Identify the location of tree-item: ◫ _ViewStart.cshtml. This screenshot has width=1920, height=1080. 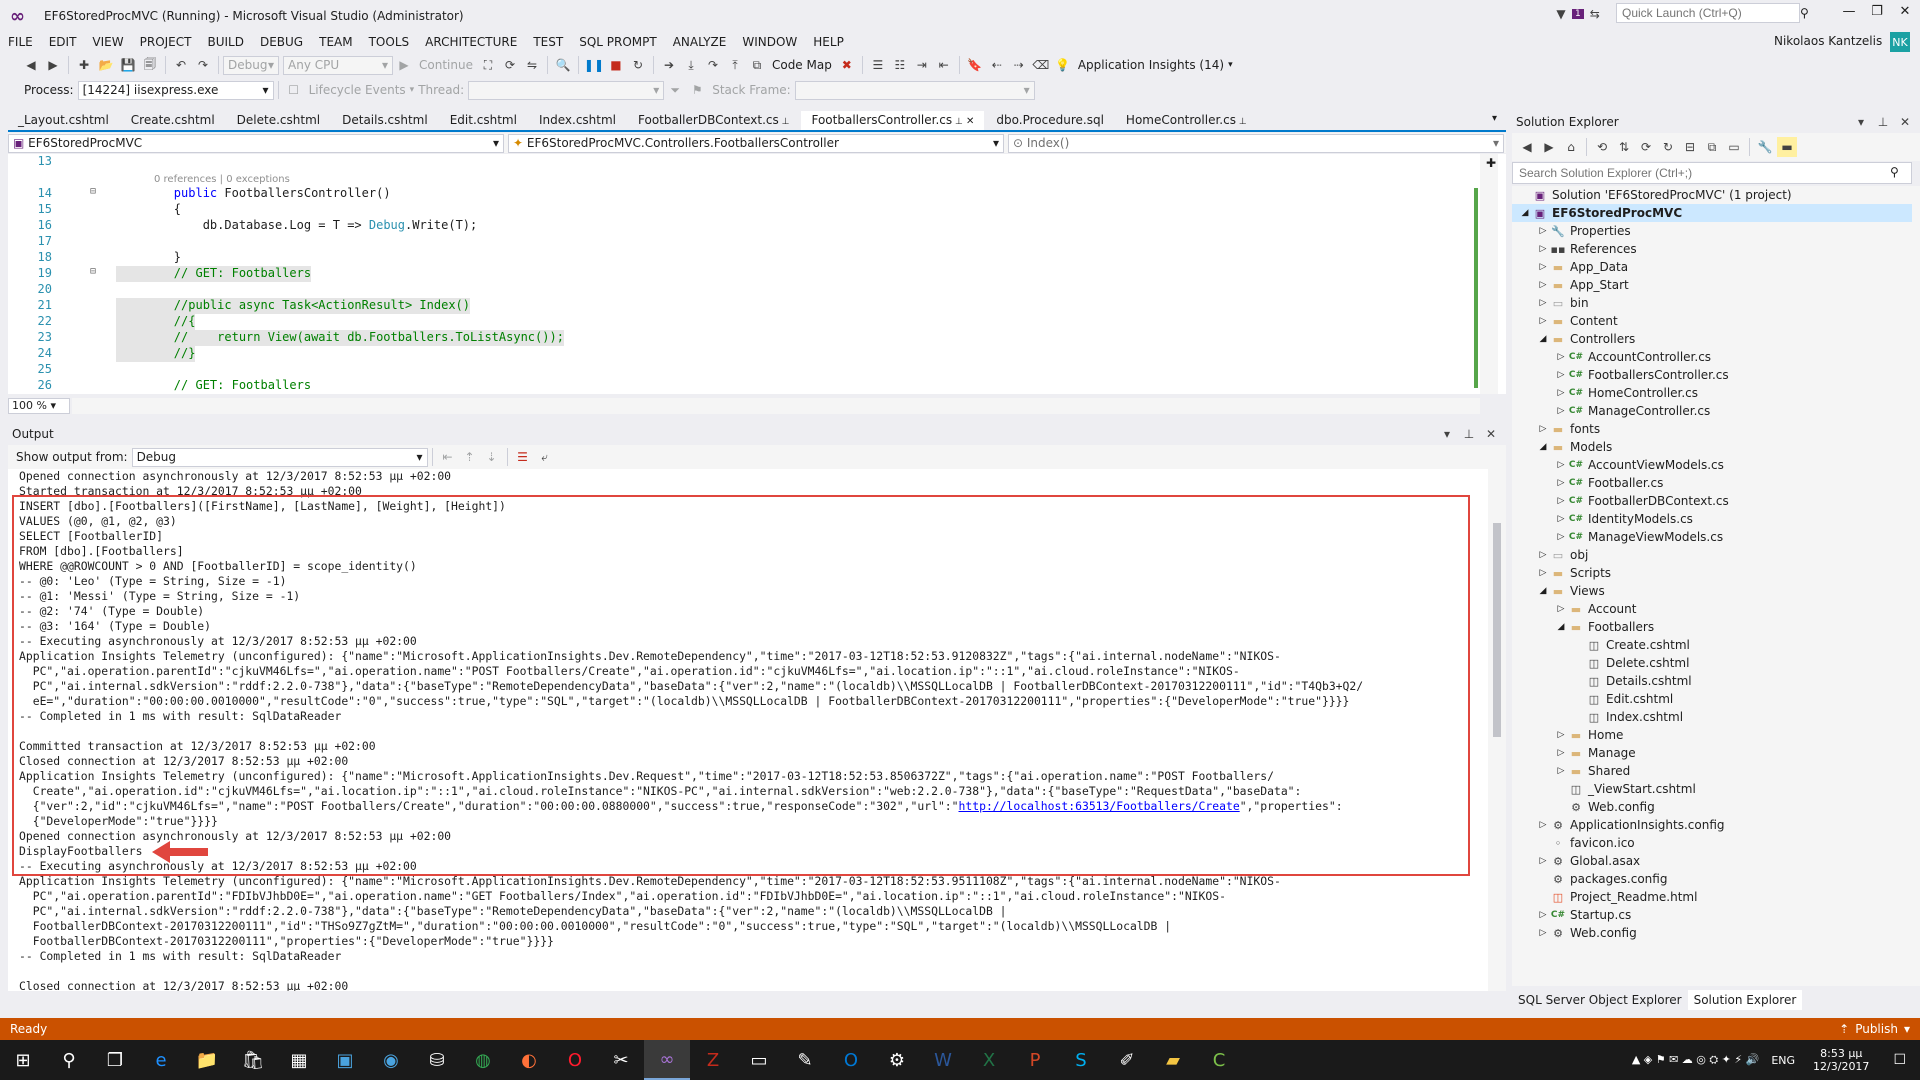
(1712, 789).